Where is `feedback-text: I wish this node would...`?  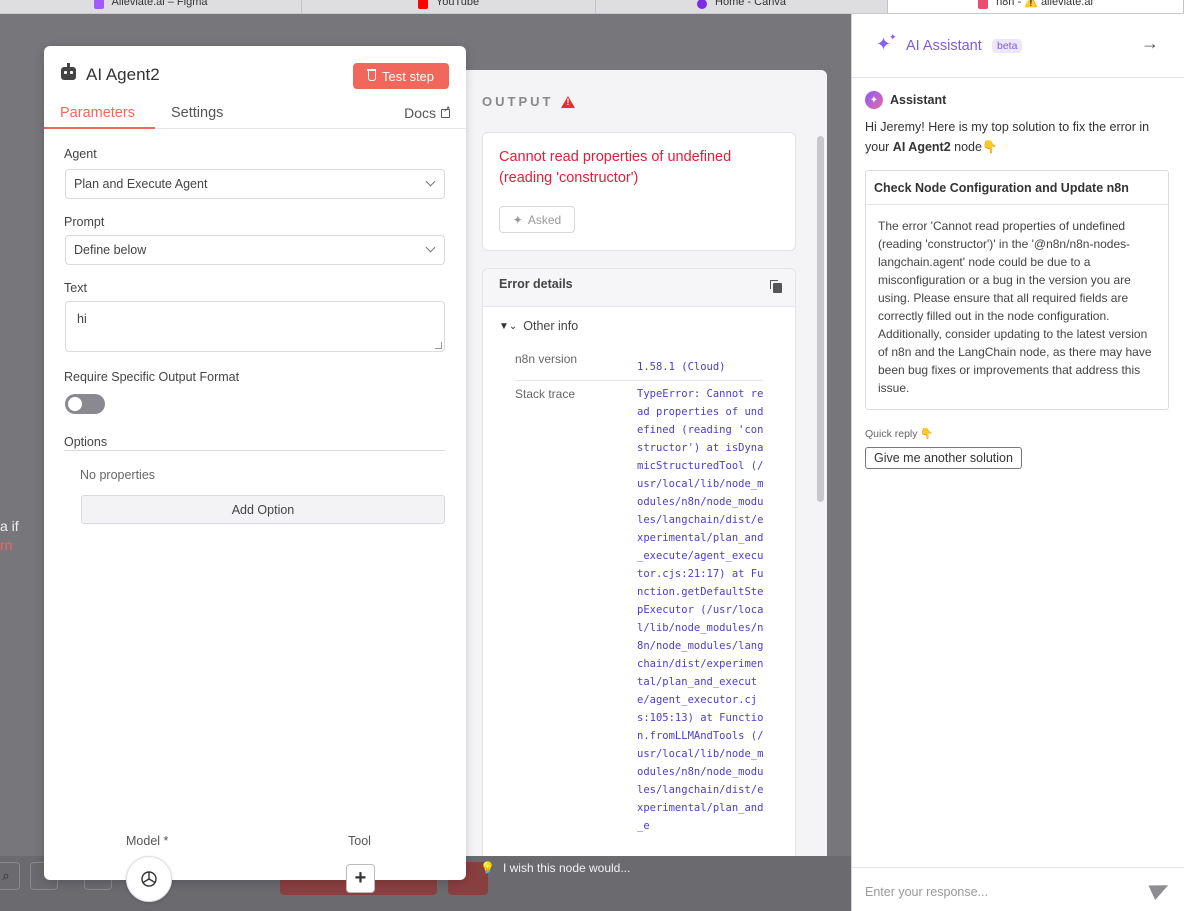 feedback-text: I wish this node would... is located at coordinates (566, 868).